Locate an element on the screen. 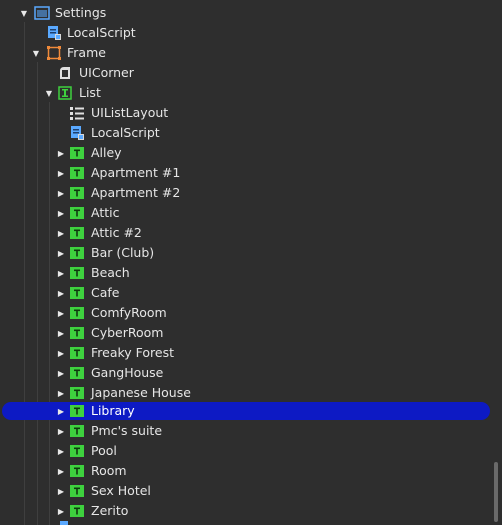 This screenshot has width=502, height=525. tree-row-label: Room is located at coordinates (109, 470).